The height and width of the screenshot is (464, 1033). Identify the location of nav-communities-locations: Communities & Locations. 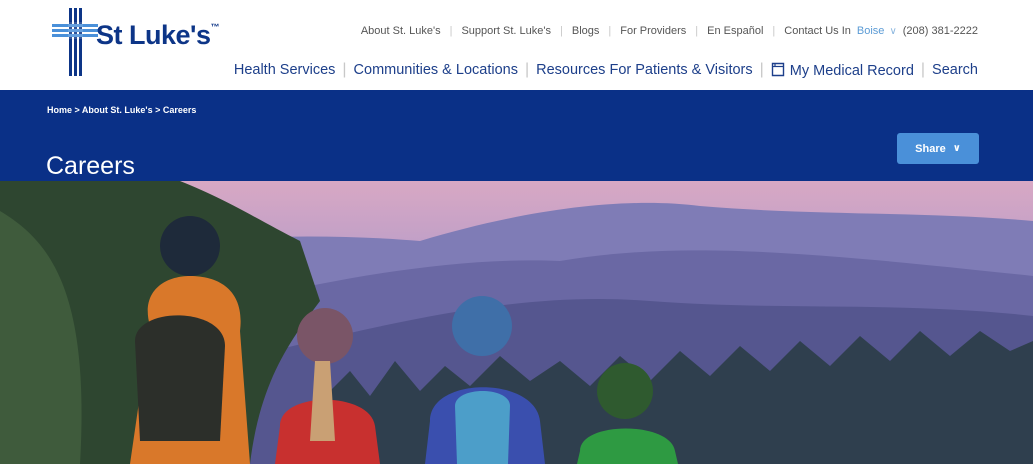
(436, 70).